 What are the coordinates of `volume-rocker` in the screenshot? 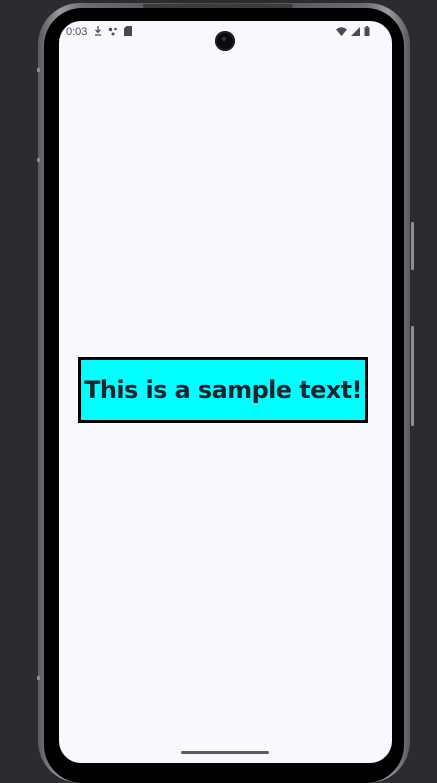 It's located at (412, 376).